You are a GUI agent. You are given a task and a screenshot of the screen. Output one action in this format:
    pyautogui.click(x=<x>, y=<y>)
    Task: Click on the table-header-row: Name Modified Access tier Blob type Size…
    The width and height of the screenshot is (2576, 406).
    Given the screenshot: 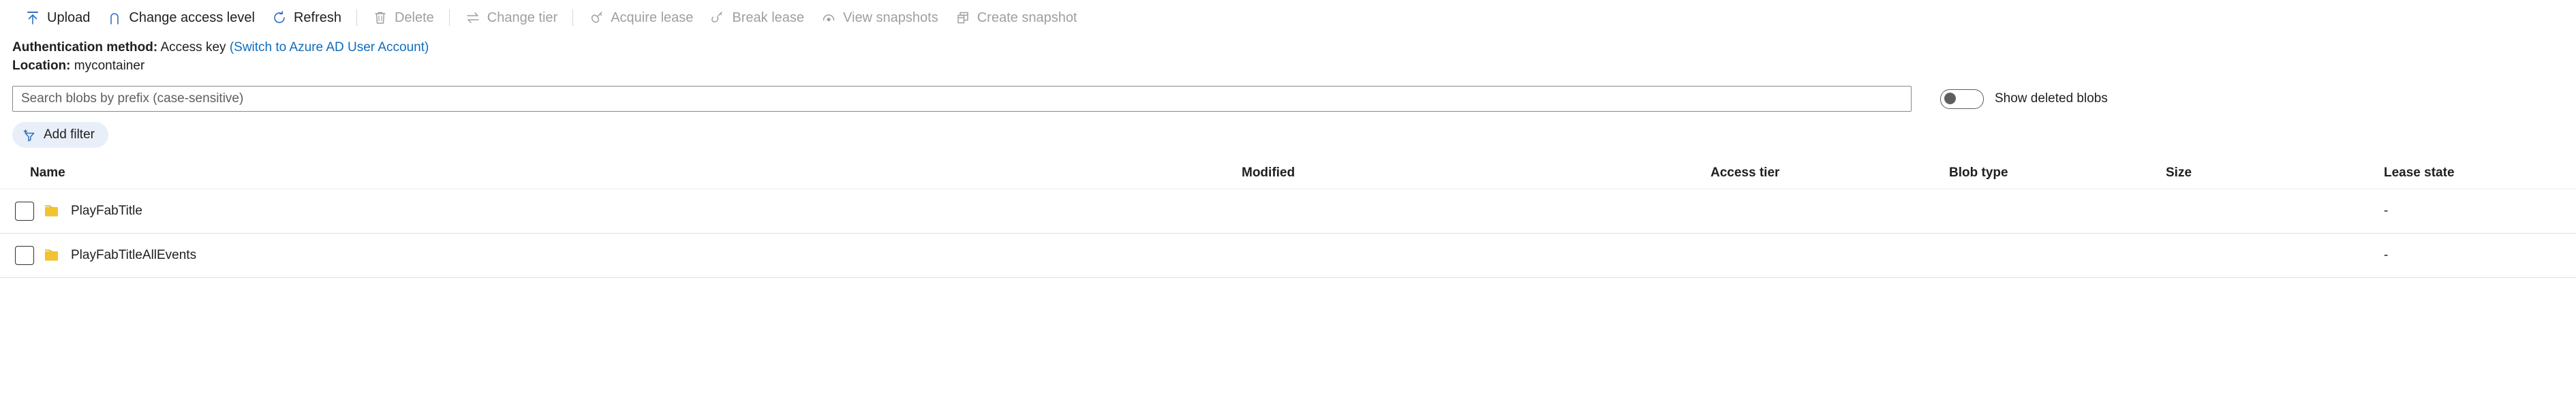 What is the action you would take?
    pyautogui.click(x=1288, y=177)
    